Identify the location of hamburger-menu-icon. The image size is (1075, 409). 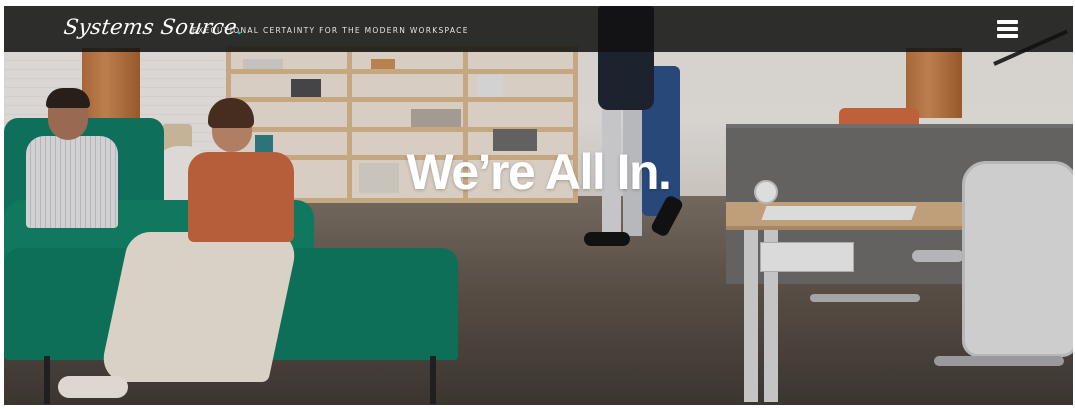
(1011, 29).